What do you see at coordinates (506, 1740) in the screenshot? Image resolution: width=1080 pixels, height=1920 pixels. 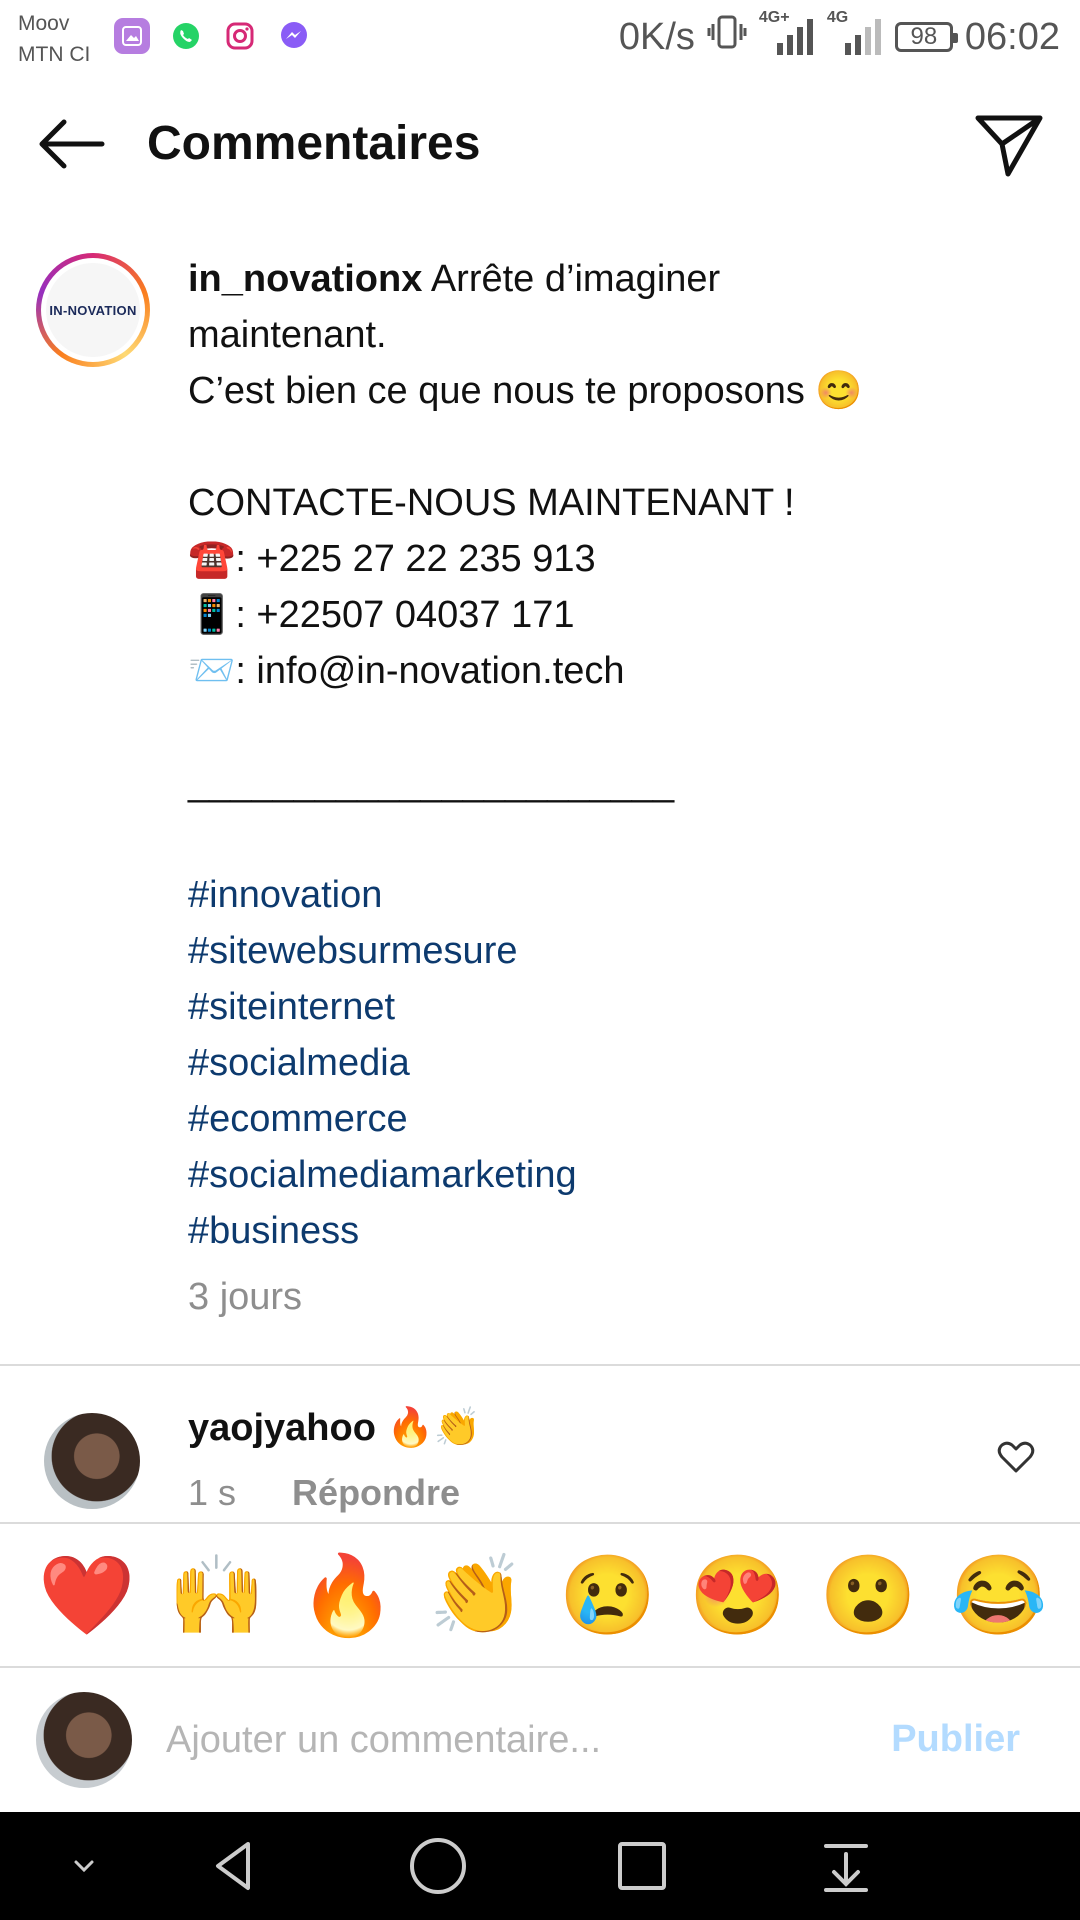 I see `comment-input` at bounding box center [506, 1740].